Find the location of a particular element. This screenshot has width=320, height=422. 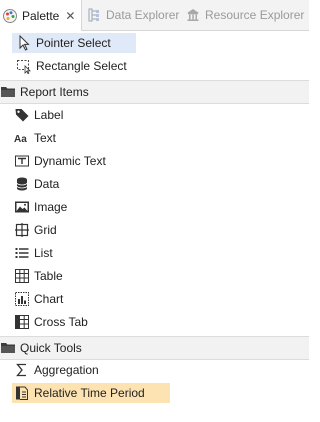

image-icon is located at coordinates (22, 207).